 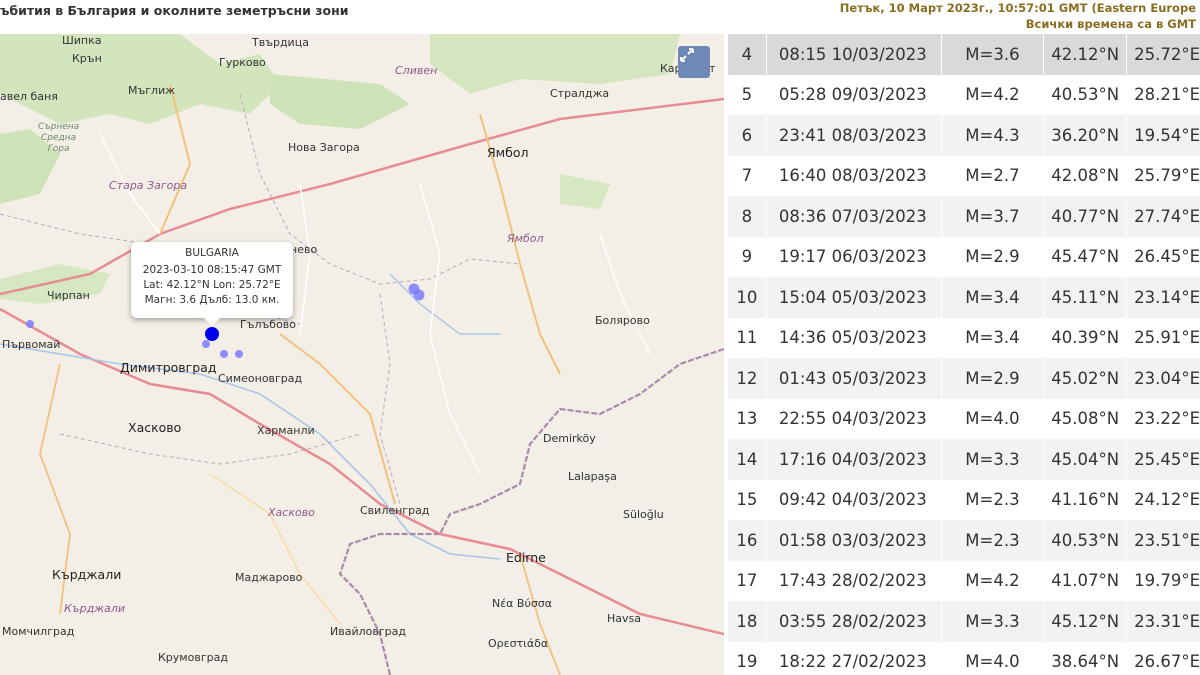 I want to click on table-row: 4 08:15 10/03/2023 M=3.6 42.12°N 25.72°E, so click(x=964, y=54).